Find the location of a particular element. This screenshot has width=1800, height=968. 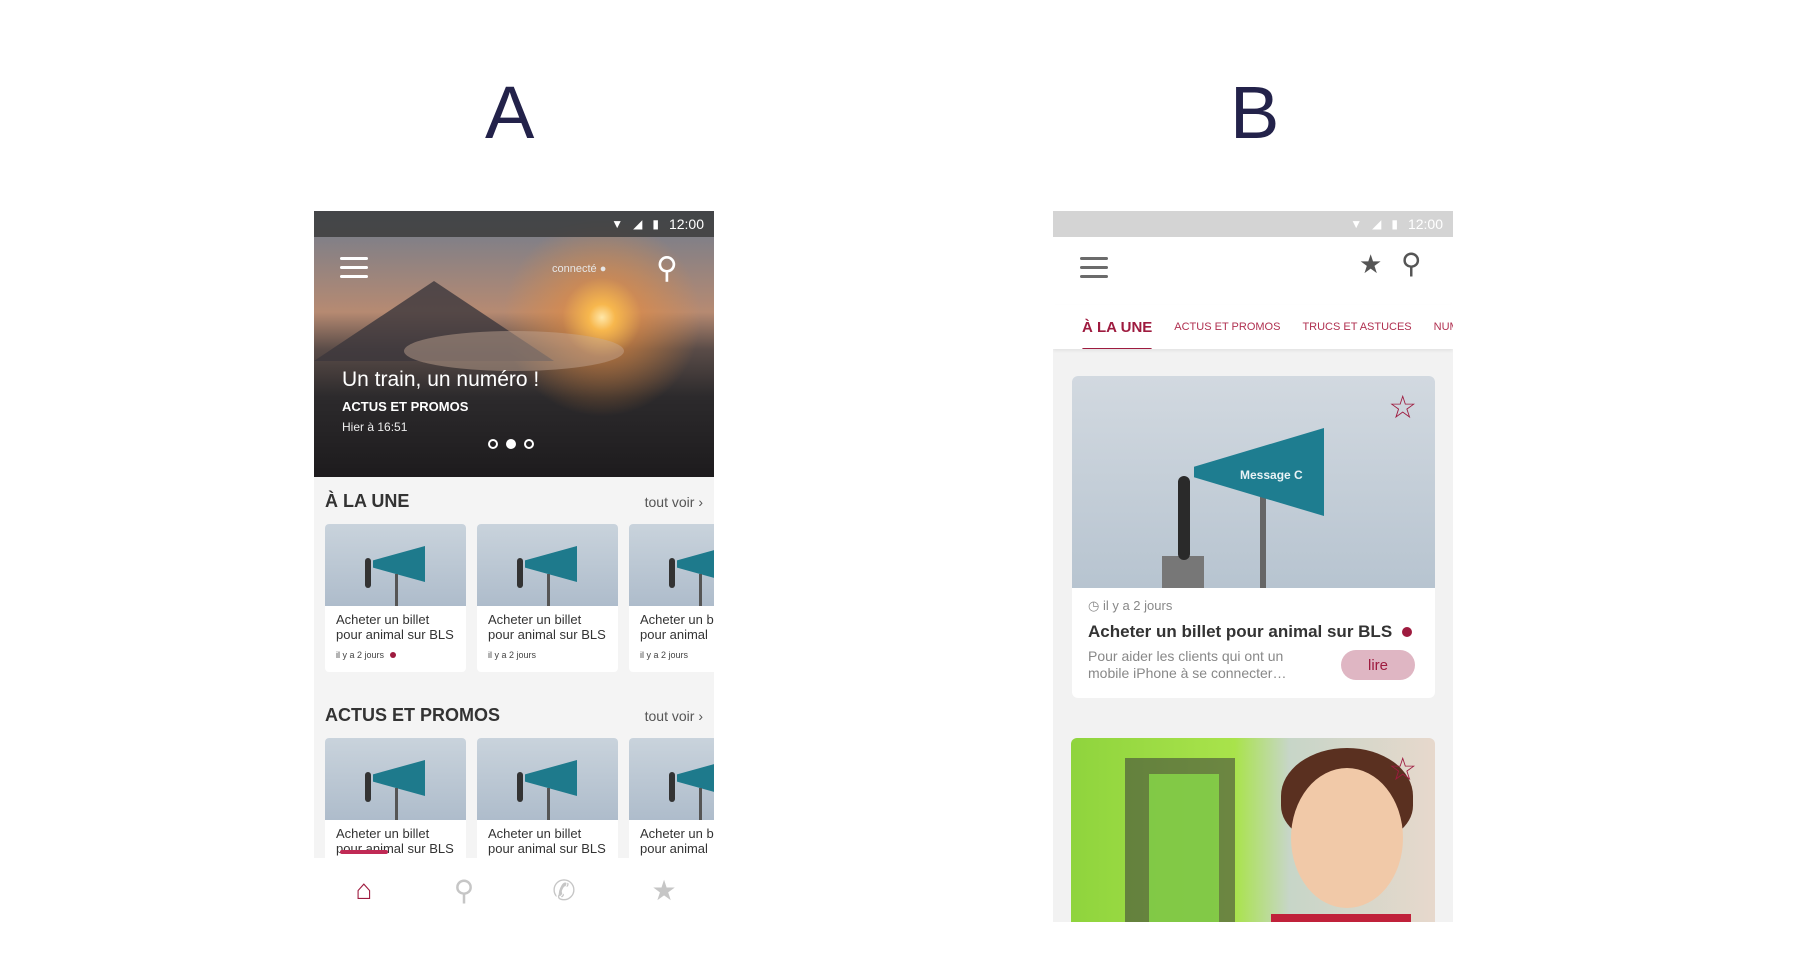

second-article-card: ☆ is located at coordinates (1253, 830).